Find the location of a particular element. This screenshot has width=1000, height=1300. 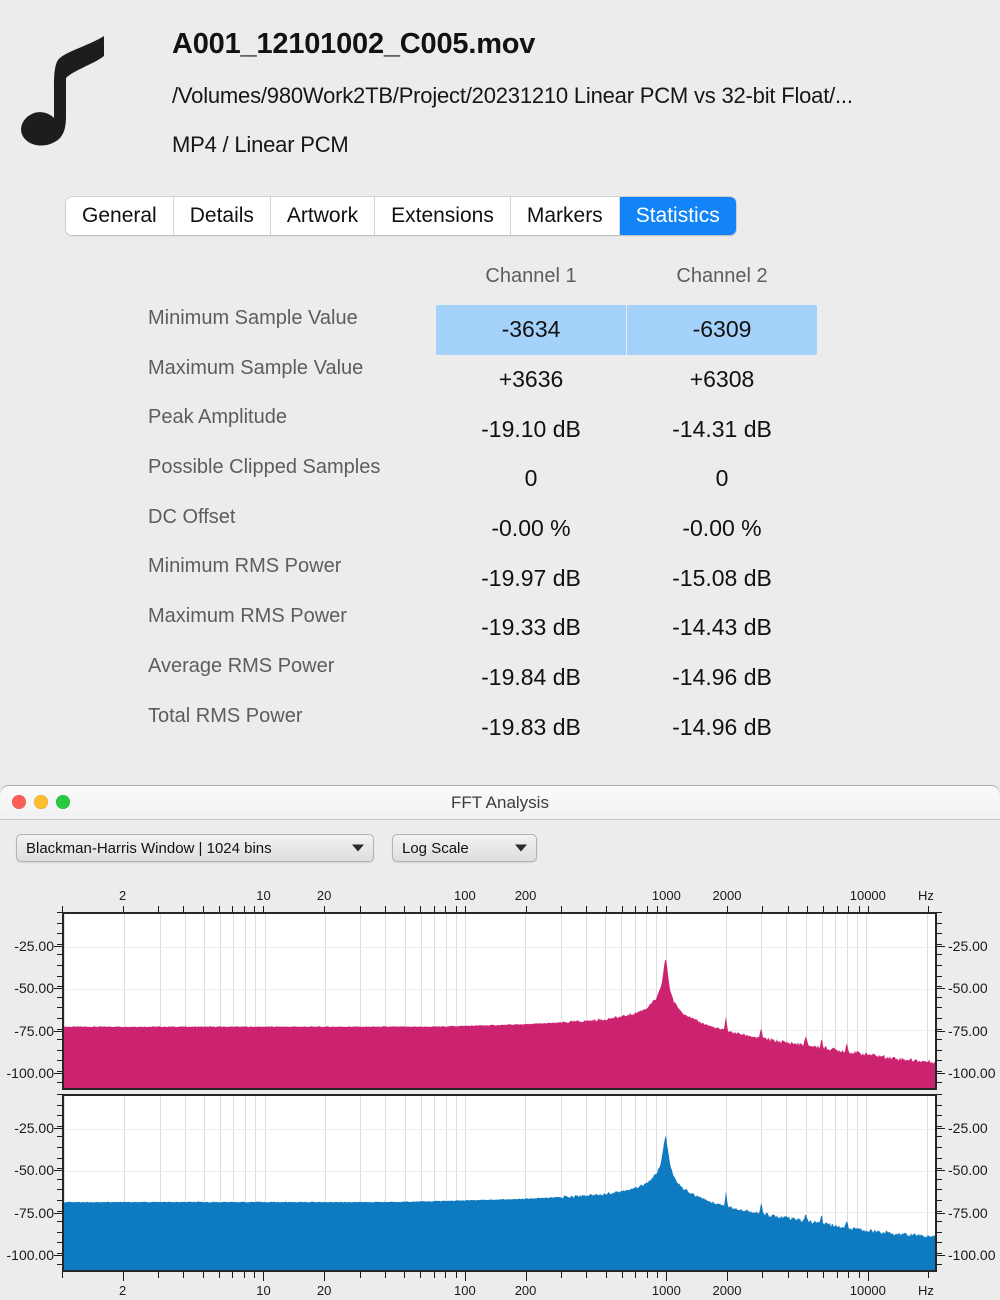

amplitude-tick-label-right: -75.00 is located at coordinates (968, 1030).